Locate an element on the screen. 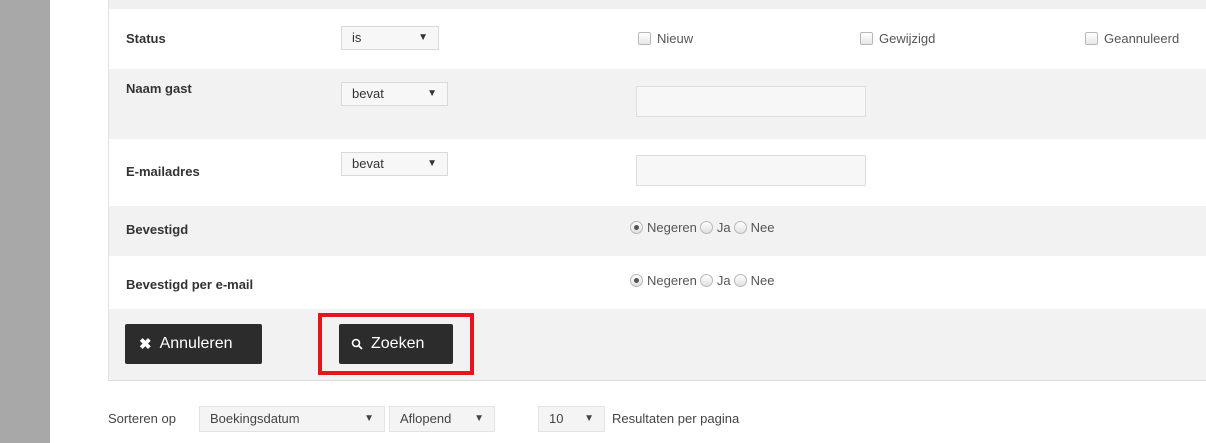  status-operator-select: is ▼ is located at coordinates (390, 38).